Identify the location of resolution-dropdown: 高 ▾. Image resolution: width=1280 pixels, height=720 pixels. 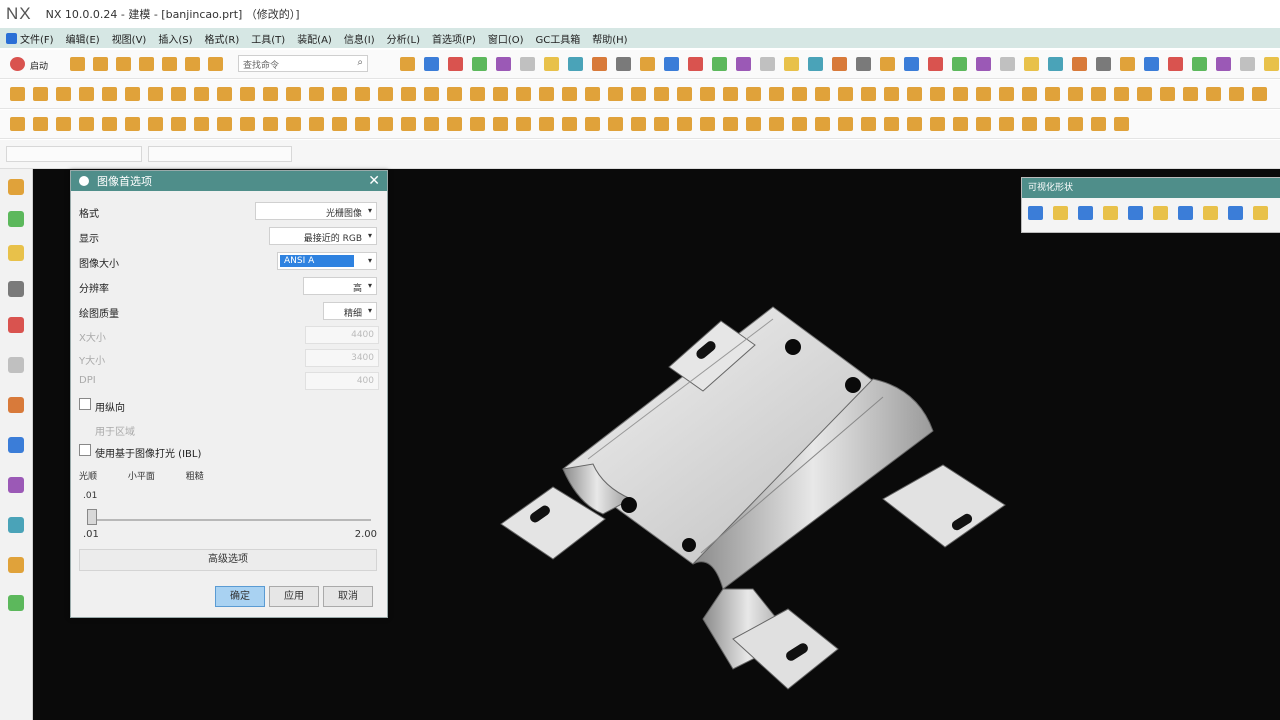
(340, 286).